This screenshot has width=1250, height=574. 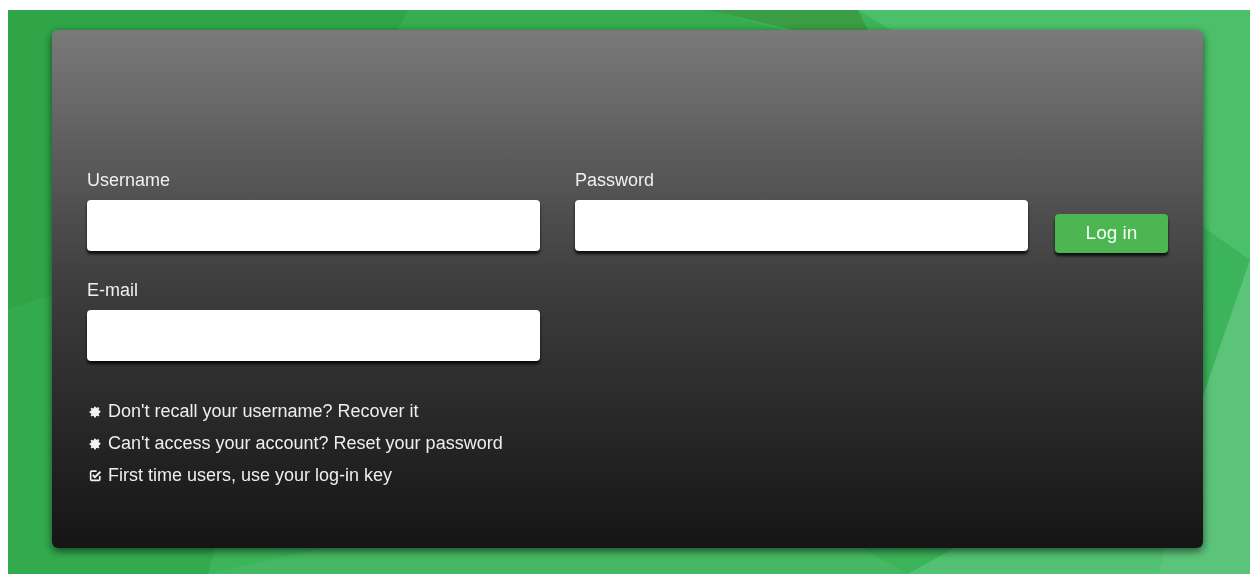 I want to click on help-text: Can't access your account? Reset your password, so click(x=305, y=443).